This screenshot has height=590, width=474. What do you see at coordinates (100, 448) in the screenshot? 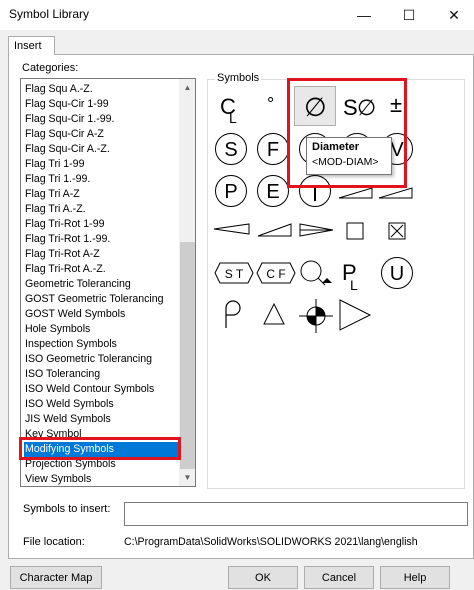
I see `category-highlight-box` at bounding box center [100, 448].